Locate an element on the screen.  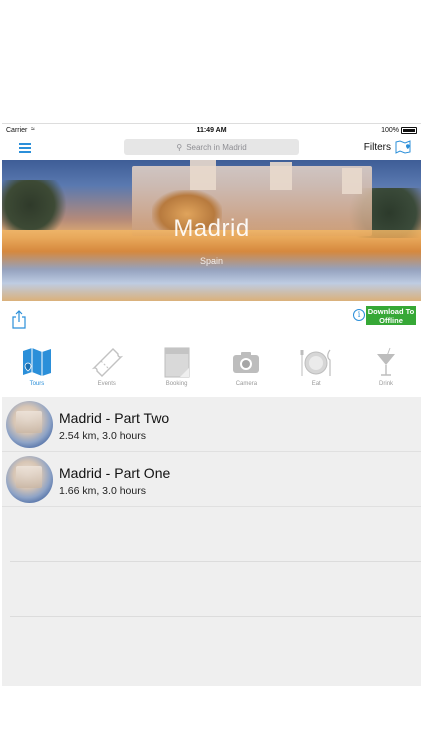
book-icon is located at coordinates (177, 362).